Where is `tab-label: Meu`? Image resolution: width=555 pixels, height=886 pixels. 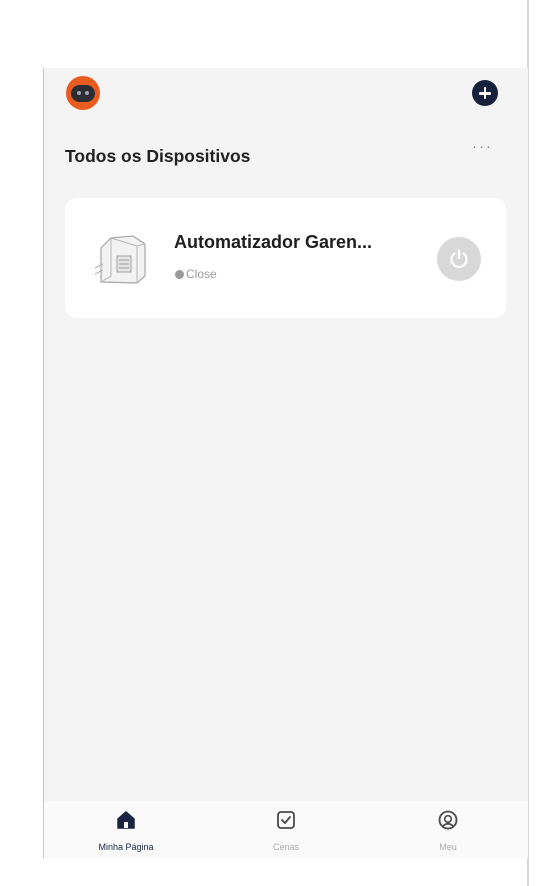 tab-label: Meu is located at coordinates (448, 847).